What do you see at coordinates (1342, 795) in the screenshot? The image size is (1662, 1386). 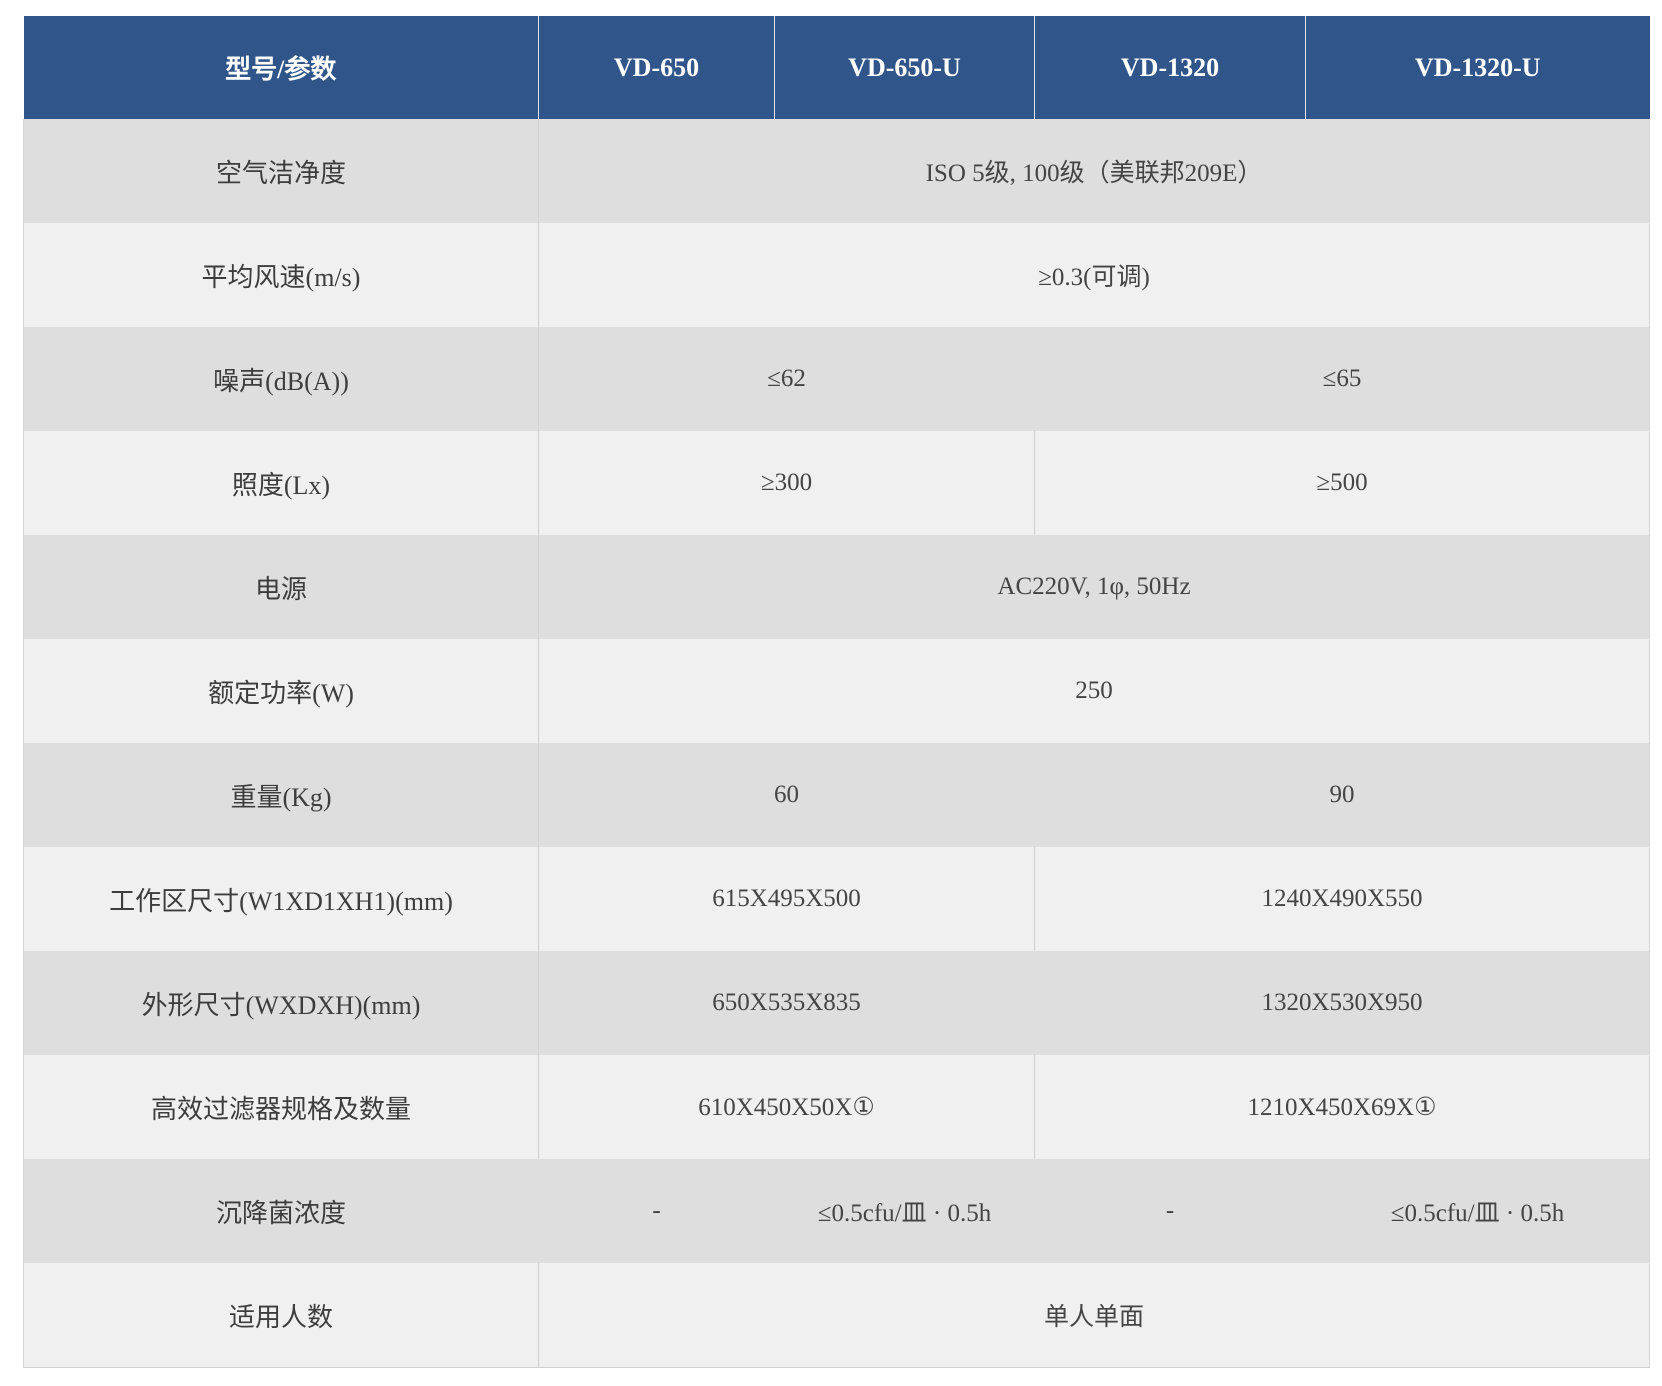 I see `weight-value-large: 90` at bounding box center [1342, 795].